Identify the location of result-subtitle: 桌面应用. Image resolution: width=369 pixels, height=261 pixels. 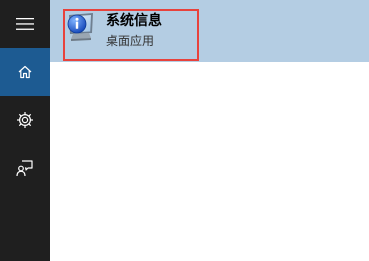
(130, 41).